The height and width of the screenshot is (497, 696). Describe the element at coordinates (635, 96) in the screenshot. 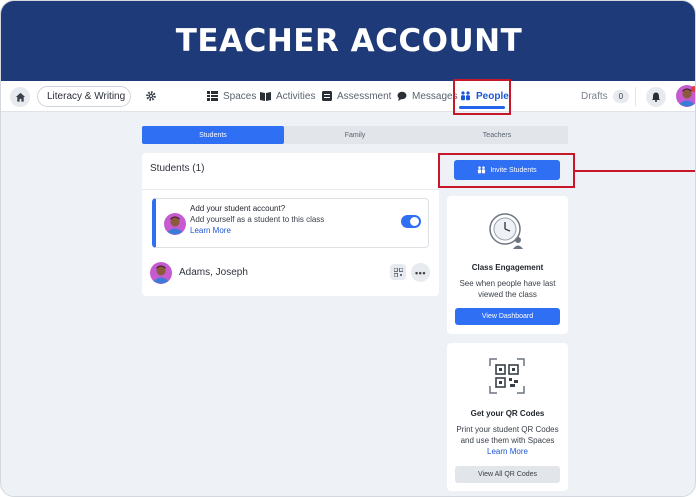

I see `nav-divider` at that location.